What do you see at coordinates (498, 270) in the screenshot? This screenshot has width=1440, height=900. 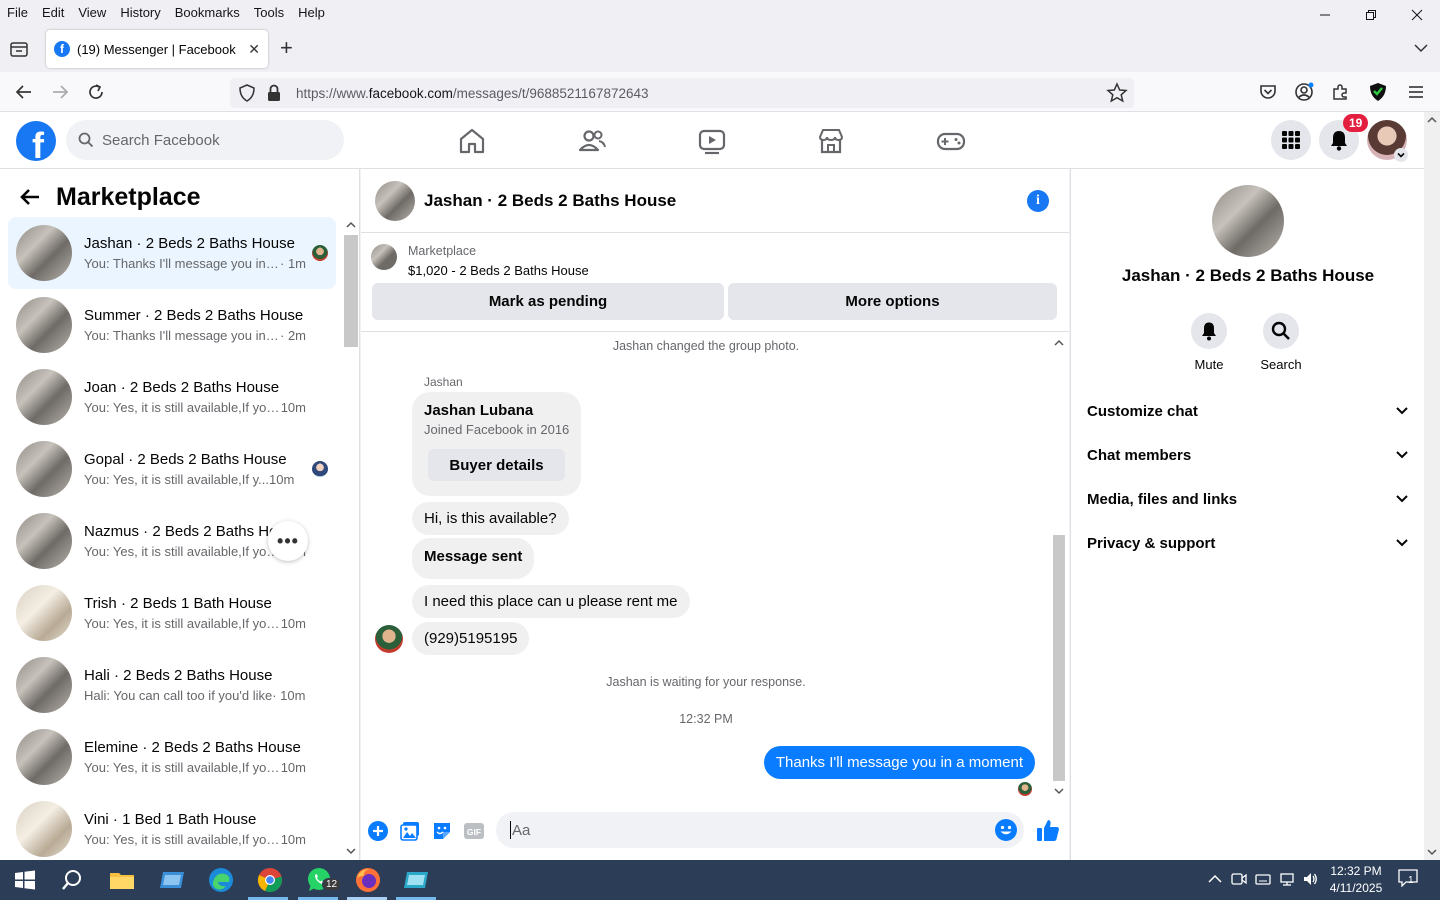 I see `listing-title: $1,020 - 2 Beds 2 Baths House` at bounding box center [498, 270].